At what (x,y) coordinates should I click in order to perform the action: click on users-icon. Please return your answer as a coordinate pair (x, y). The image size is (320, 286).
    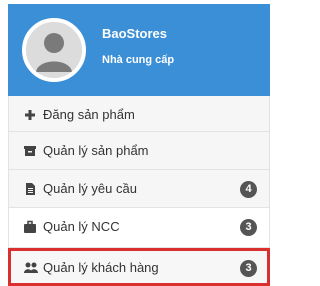
    Looking at the image, I should click on (30, 268).